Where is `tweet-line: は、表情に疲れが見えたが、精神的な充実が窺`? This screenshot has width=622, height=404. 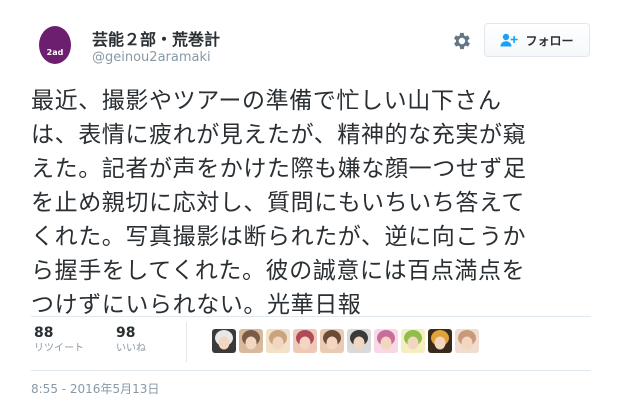 tweet-line: は、表情に疲れが見えたが、精神的な充実が窺 is located at coordinates (279, 135).